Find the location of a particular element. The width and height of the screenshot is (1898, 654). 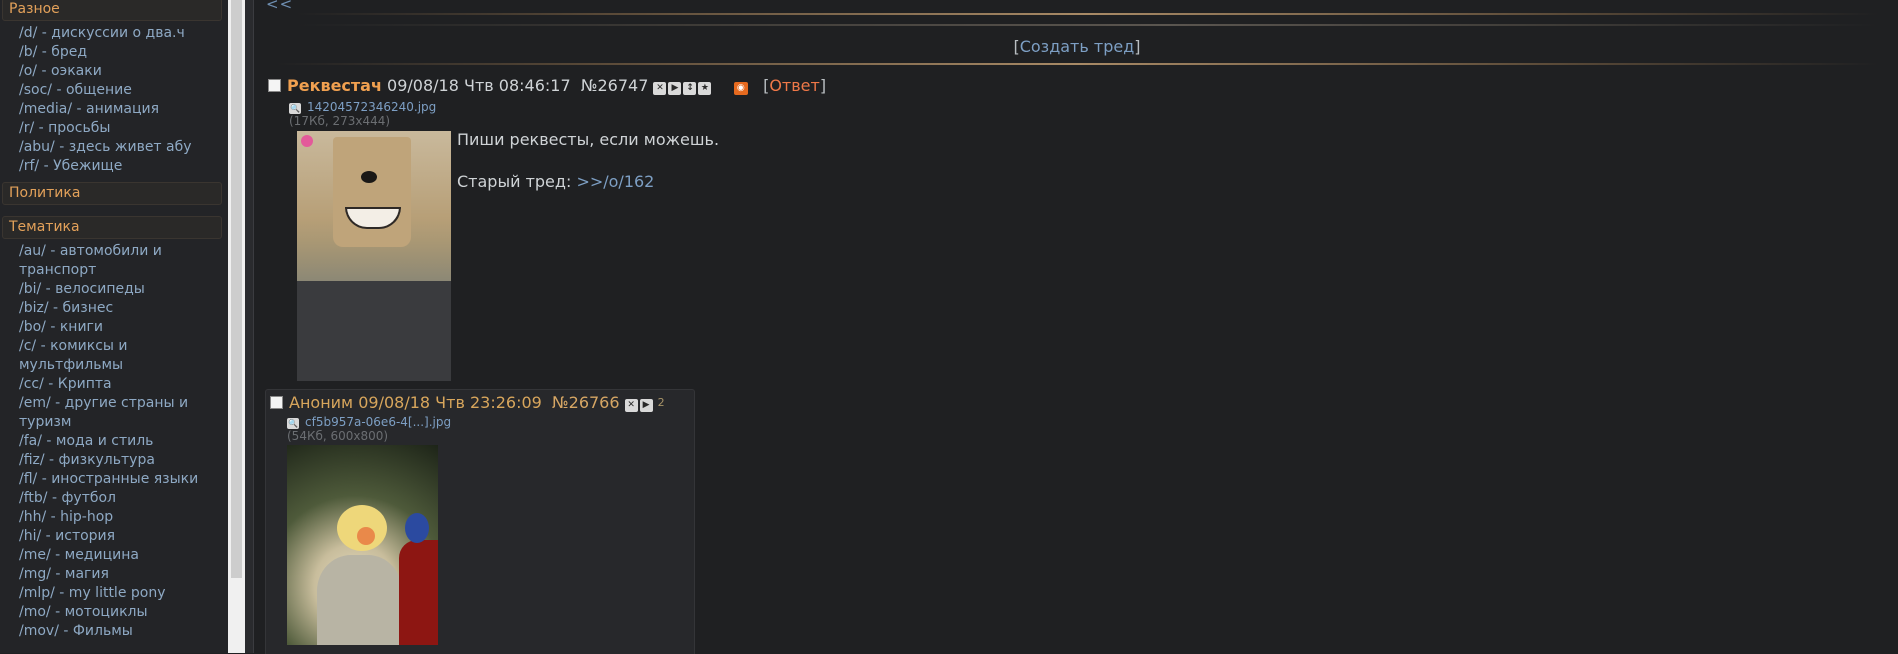

star-icon: ★ is located at coordinates (705, 88).